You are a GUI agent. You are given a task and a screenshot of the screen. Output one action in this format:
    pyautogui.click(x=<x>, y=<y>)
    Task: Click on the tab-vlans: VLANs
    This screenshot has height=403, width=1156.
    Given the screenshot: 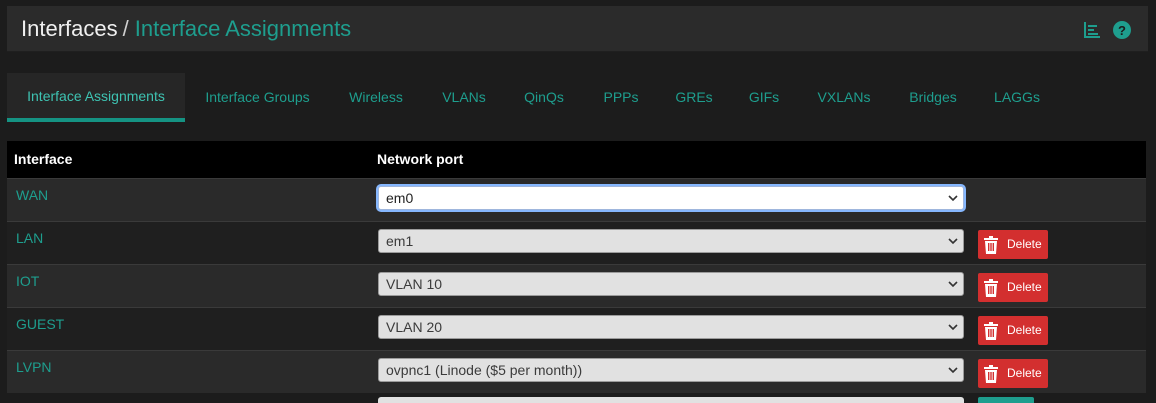 What is the action you would take?
    pyautogui.click(x=464, y=97)
    